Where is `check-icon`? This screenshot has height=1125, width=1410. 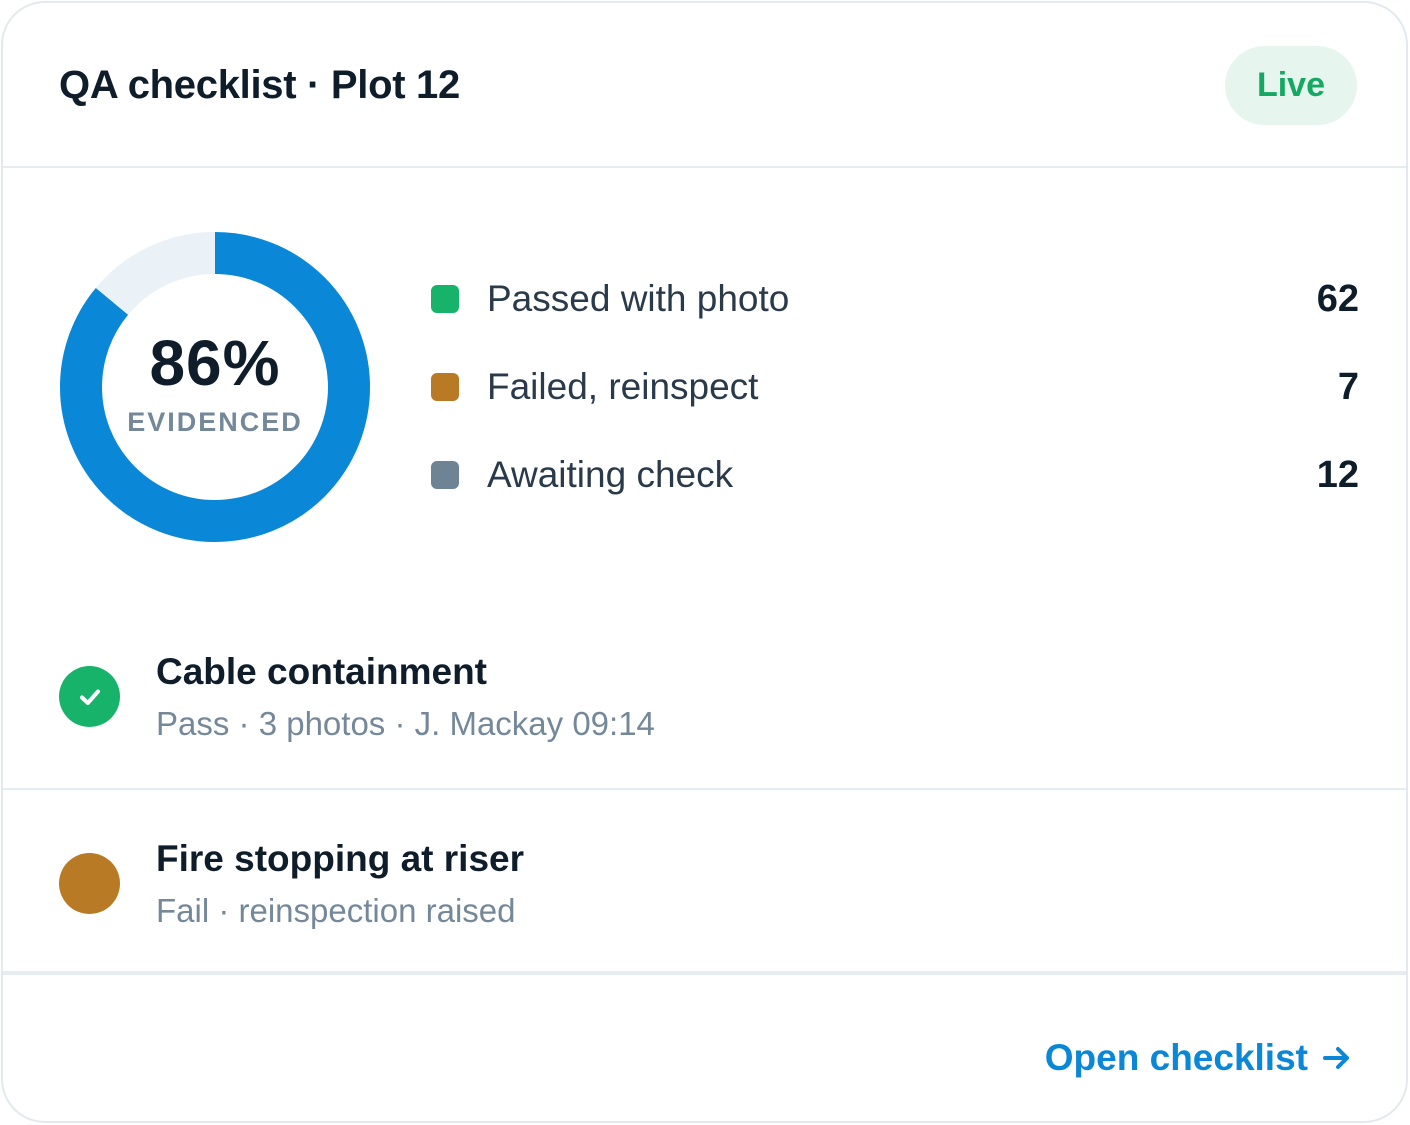 check-icon is located at coordinates (89, 697).